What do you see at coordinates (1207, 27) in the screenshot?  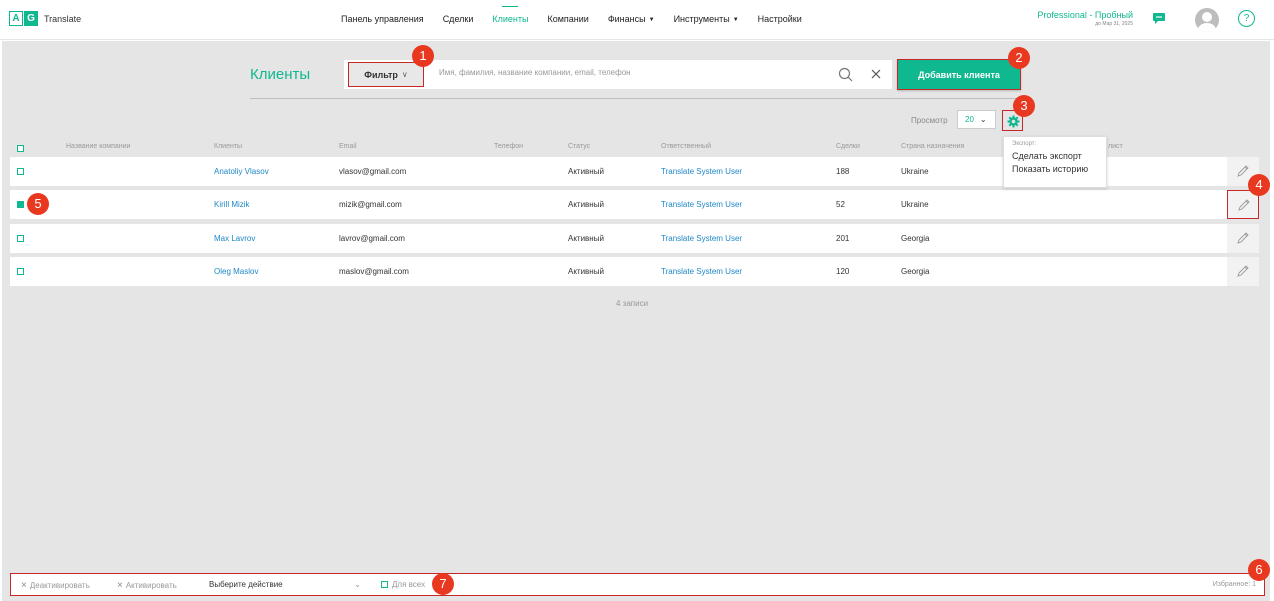 I see `avatar-body-shape` at bounding box center [1207, 27].